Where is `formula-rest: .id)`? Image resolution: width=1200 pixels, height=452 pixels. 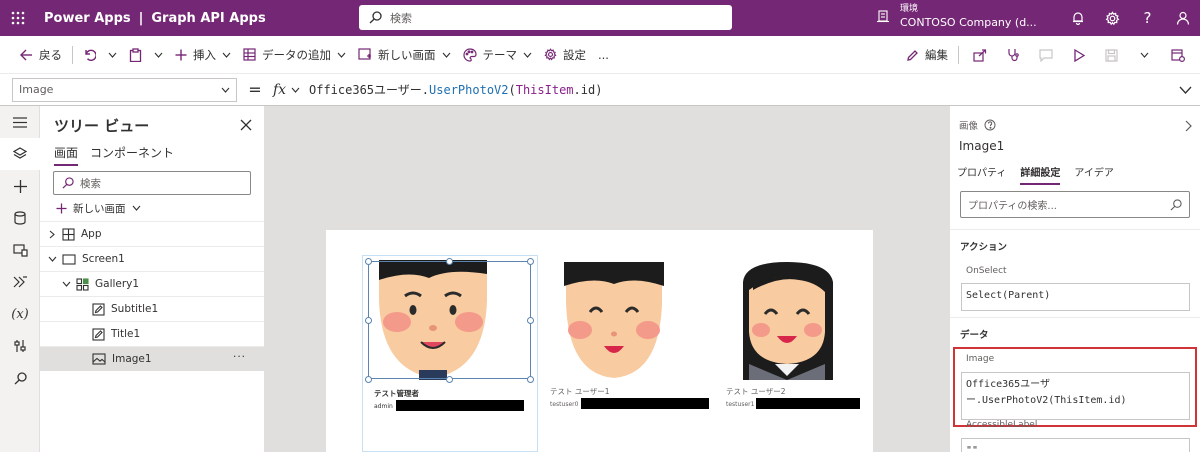 formula-rest: .id) is located at coordinates (588, 90).